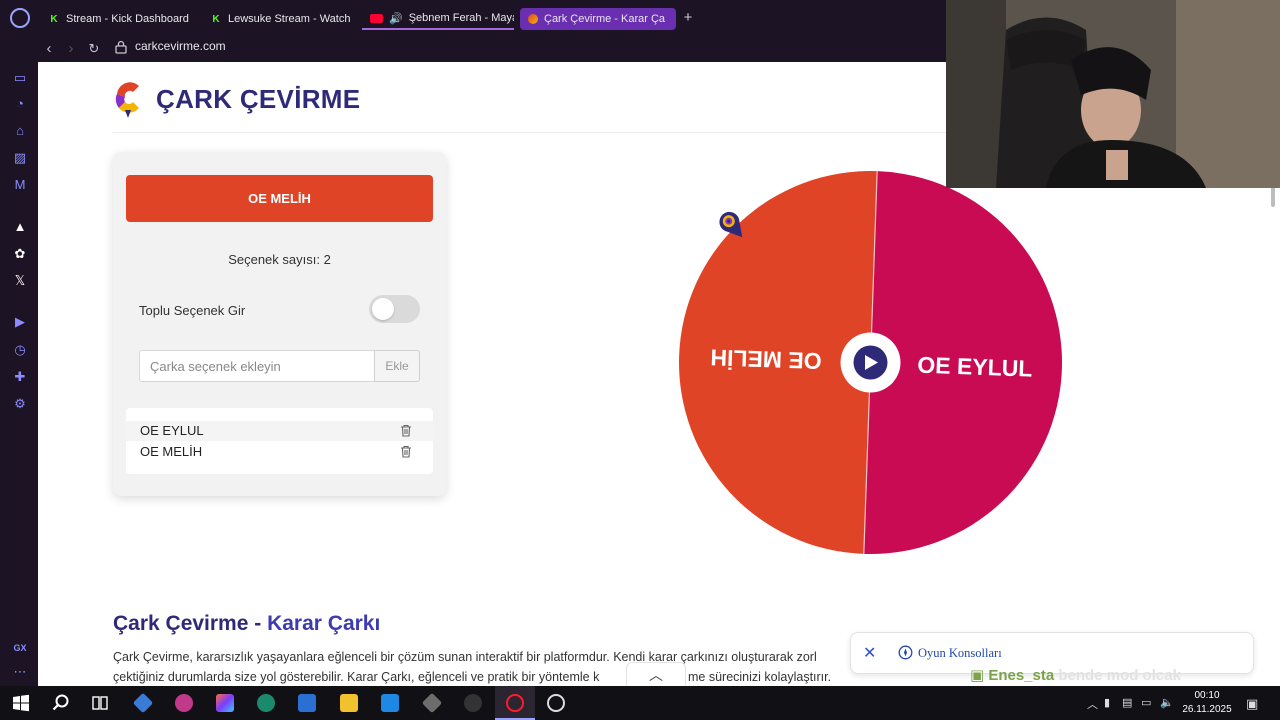 This screenshot has width=1280, height=720. Describe the element at coordinates (20, 377) in the screenshot. I see `extensions-icon: ✚` at that location.